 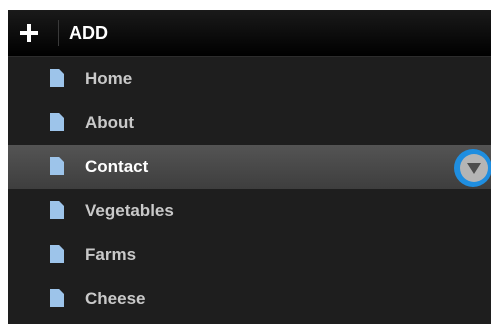 What do you see at coordinates (88, 33) in the screenshot?
I see `add-button: ADD` at bounding box center [88, 33].